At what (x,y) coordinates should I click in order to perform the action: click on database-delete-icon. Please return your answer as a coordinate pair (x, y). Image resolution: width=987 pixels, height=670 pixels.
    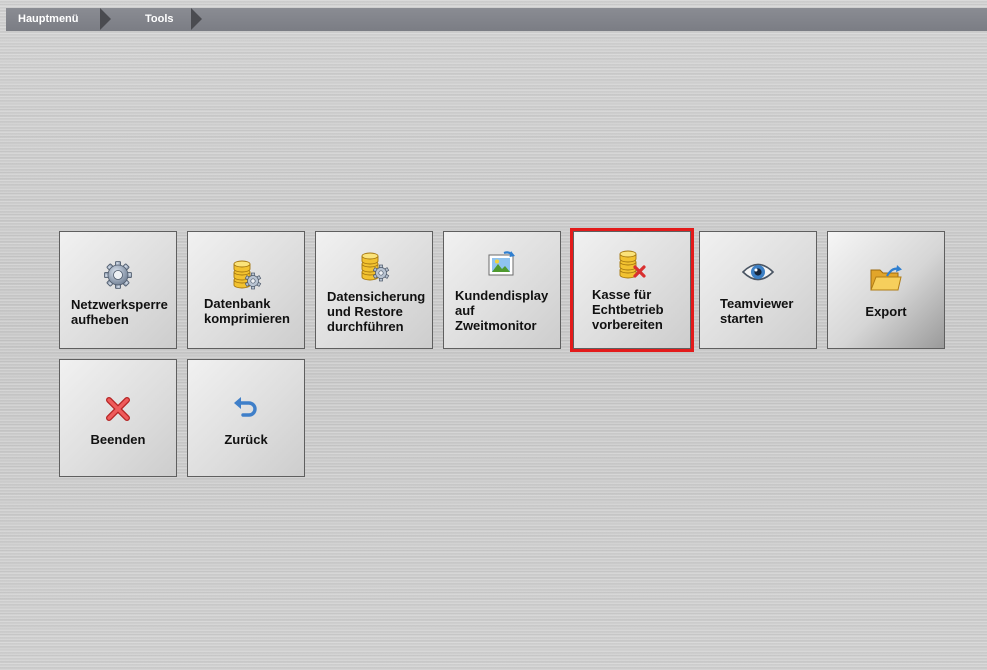
    Looking at the image, I should click on (632, 264).